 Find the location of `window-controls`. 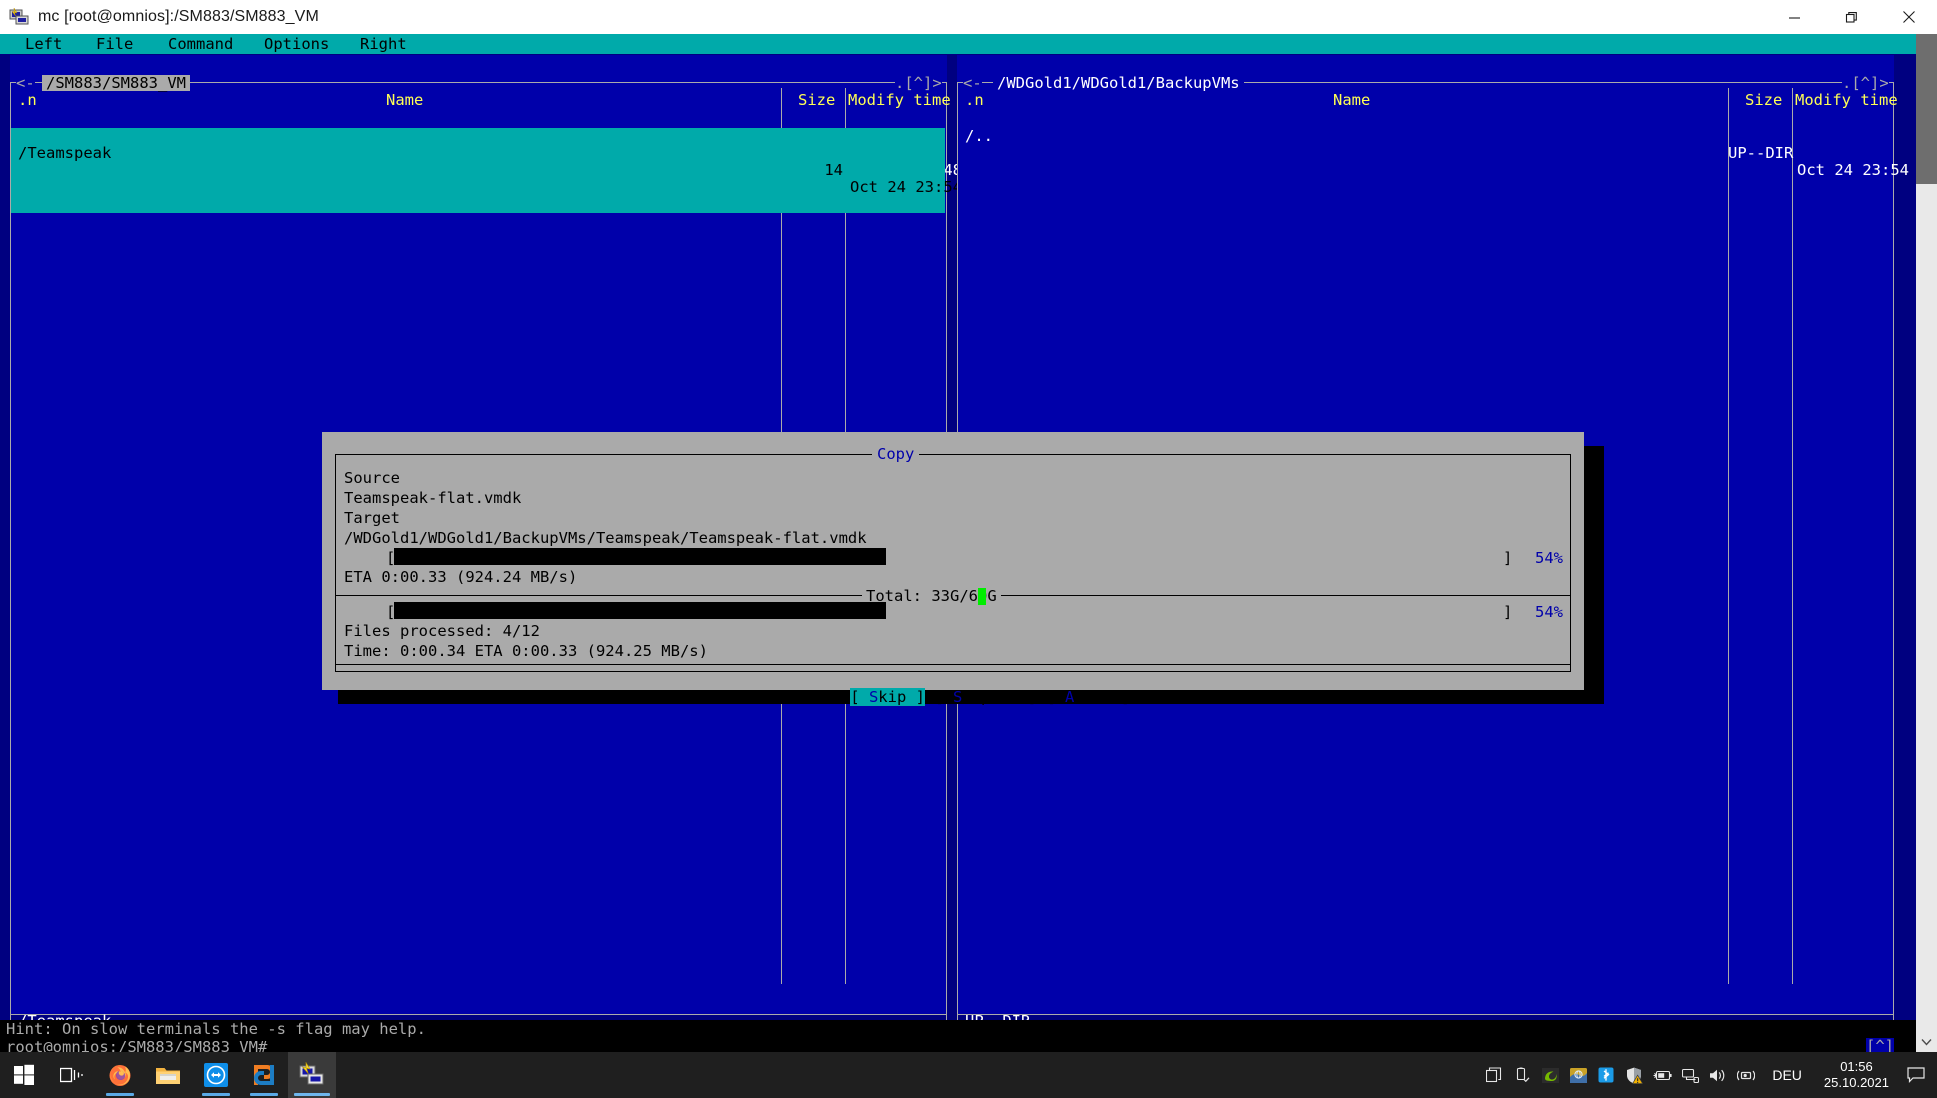

window-controls is located at coordinates (1851, 17).